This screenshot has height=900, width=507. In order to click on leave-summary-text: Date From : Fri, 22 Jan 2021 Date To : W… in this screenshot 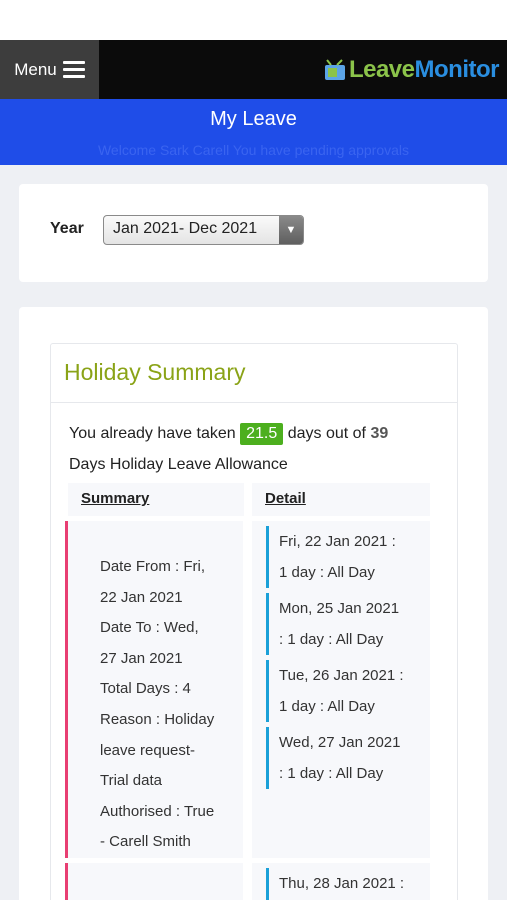, I will do `click(160, 705)`.